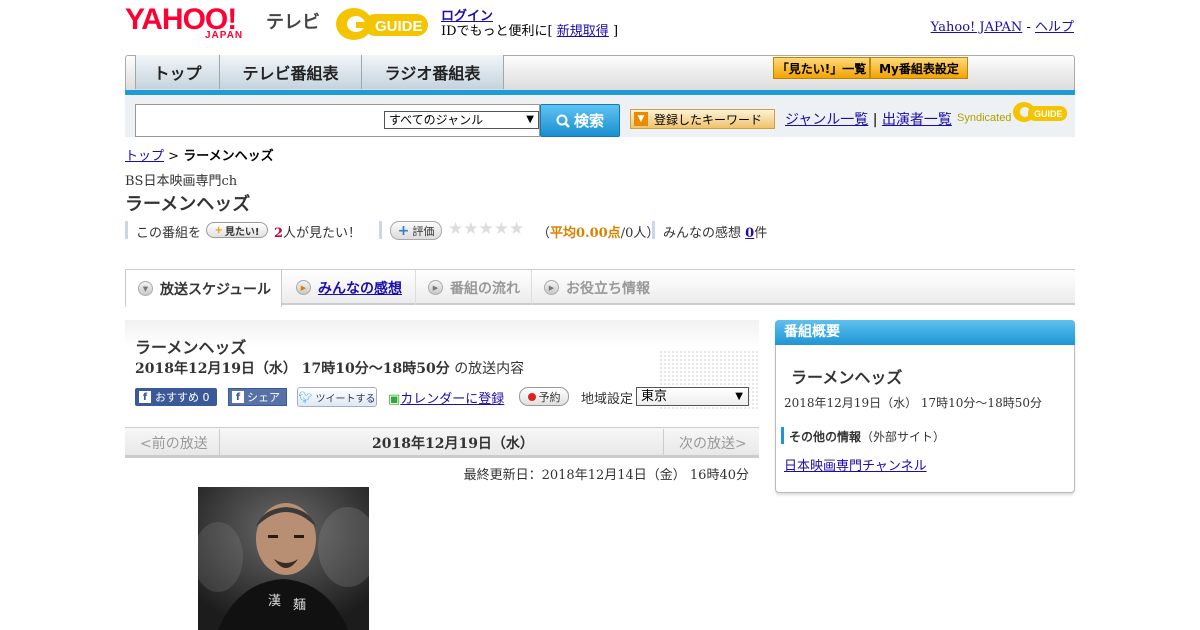  Describe the element at coordinates (585, 233) in the screenshot. I see `avg-score: 平均0.00点` at that location.